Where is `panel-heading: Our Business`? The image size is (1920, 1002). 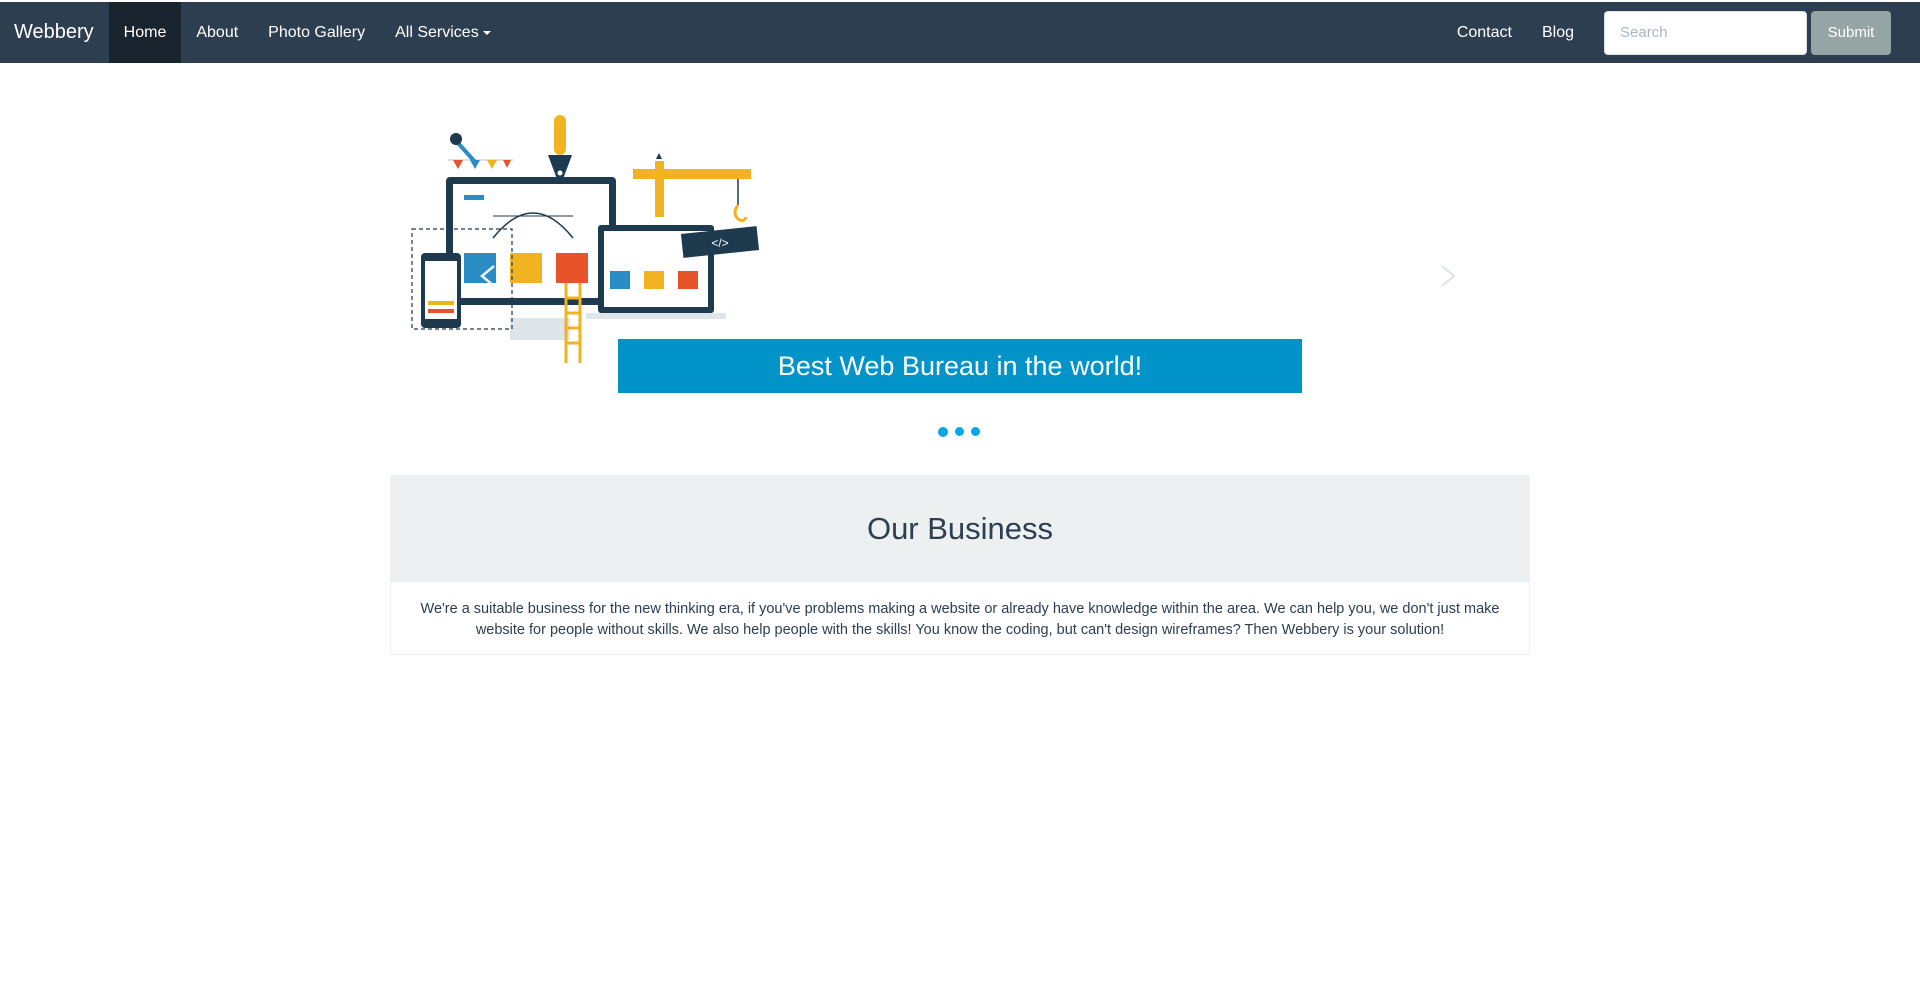
panel-heading: Our Business is located at coordinates (960, 529).